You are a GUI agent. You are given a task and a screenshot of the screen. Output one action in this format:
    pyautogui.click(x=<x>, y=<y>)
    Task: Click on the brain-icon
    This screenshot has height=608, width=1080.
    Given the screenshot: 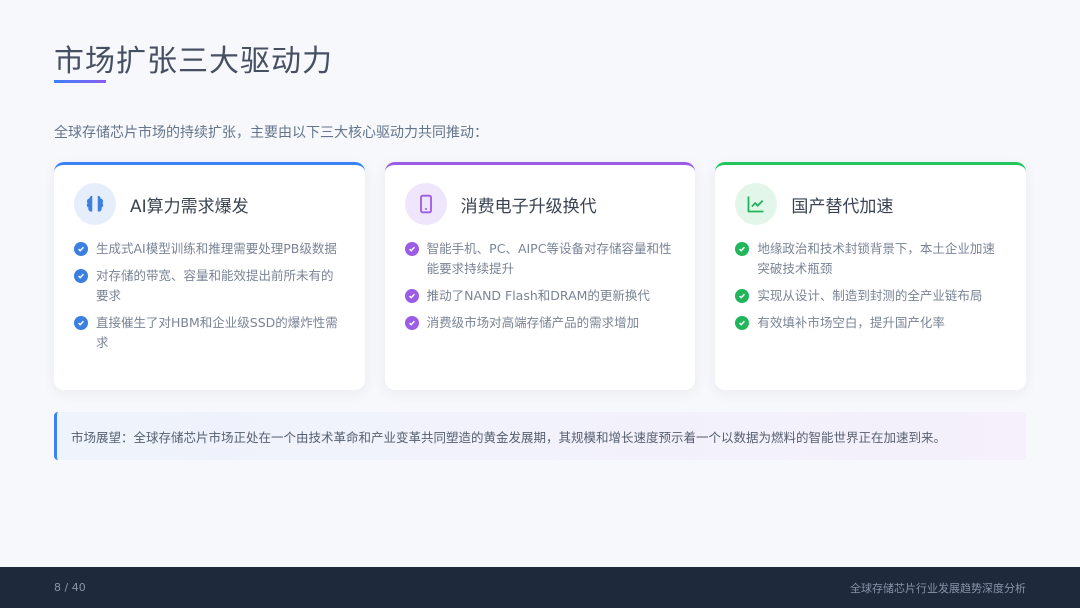 What is the action you would take?
    pyautogui.click(x=95, y=204)
    